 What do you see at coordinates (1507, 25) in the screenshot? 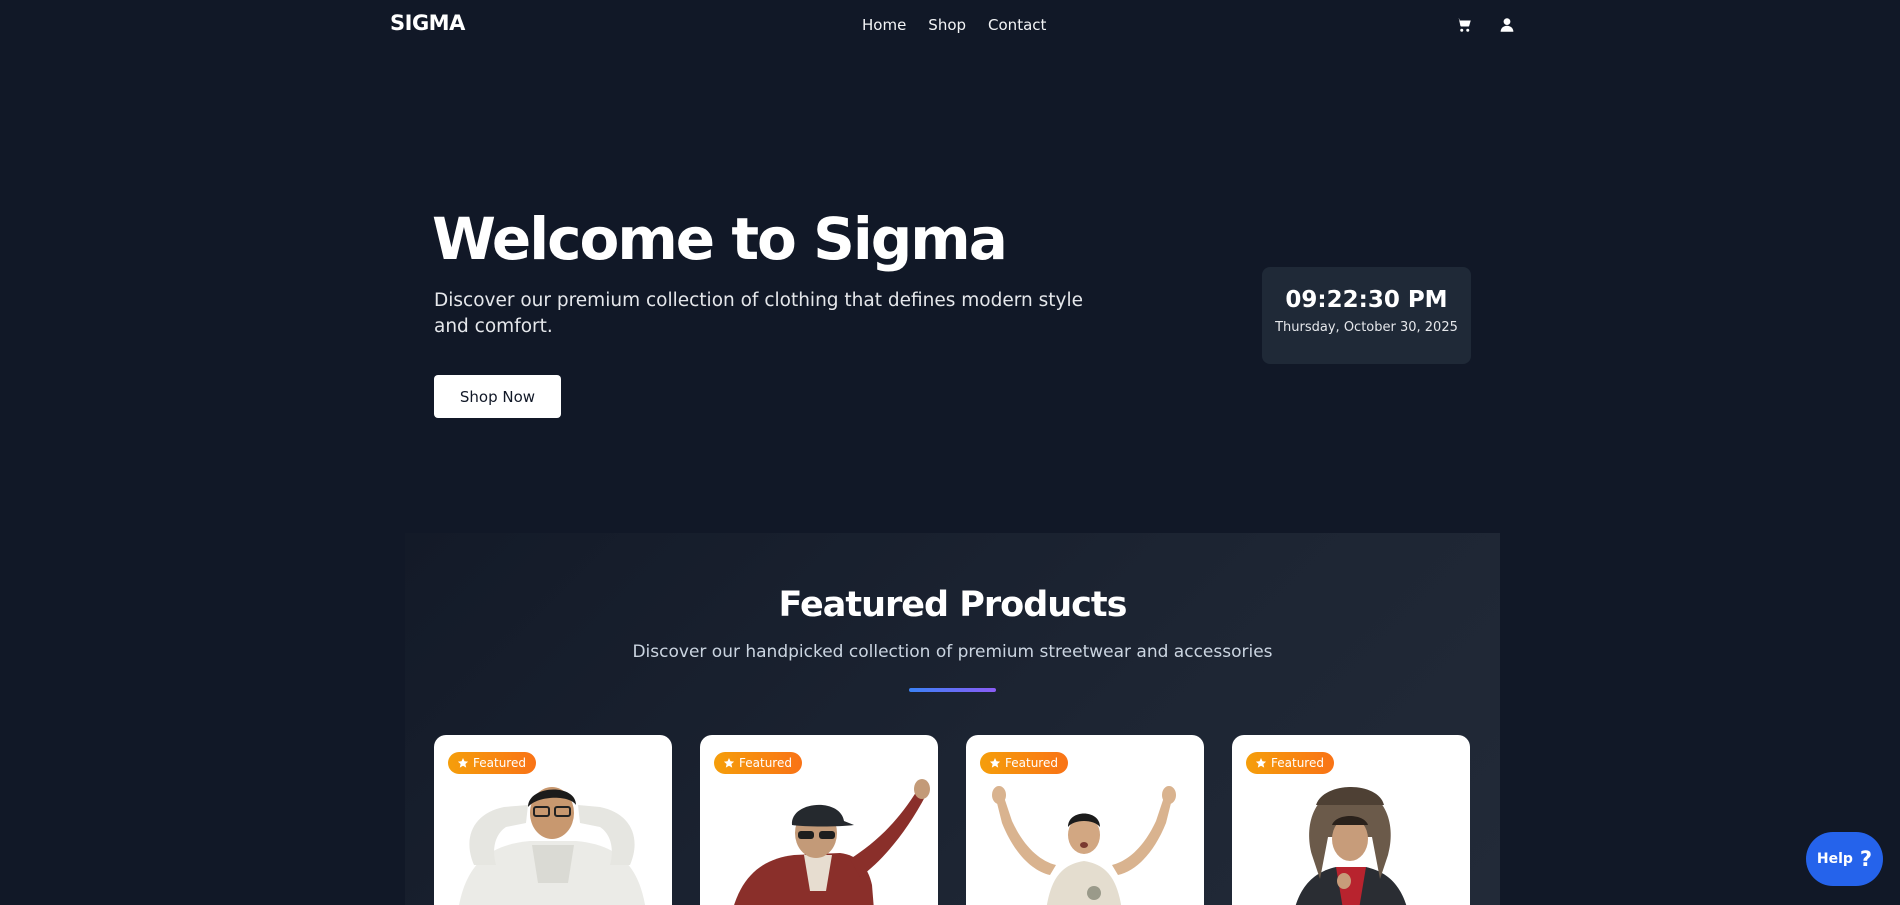
I see `user-icon` at bounding box center [1507, 25].